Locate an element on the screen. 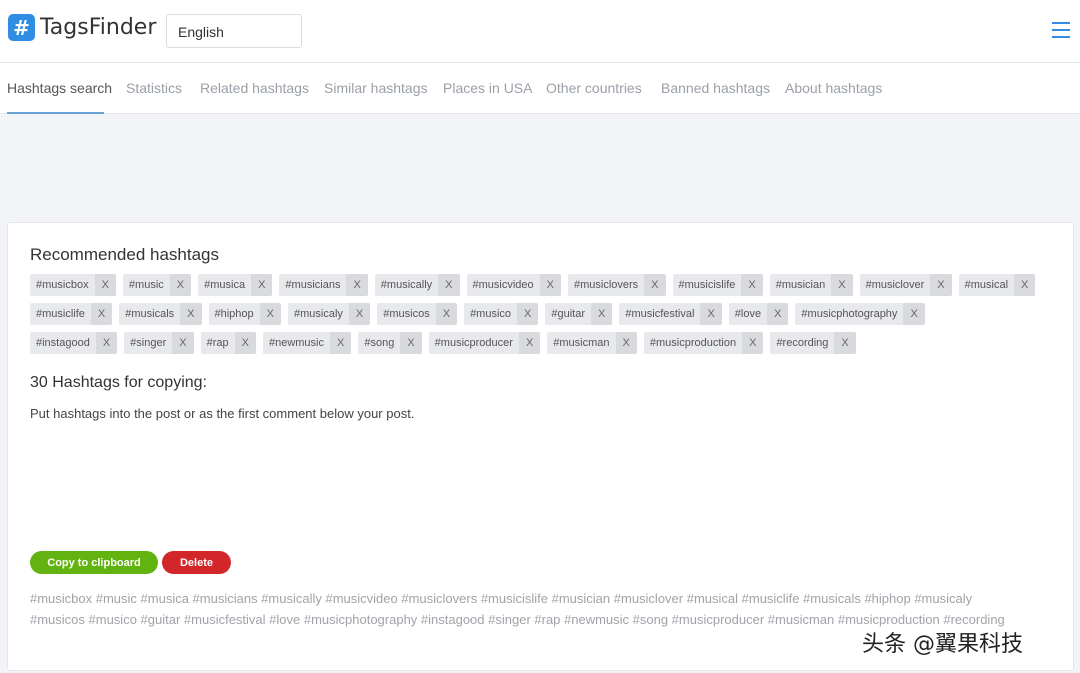 Image resolution: width=1080 pixels, height=673 pixels. hashtag-chip: #guitar X is located at coordinates (579, 314).